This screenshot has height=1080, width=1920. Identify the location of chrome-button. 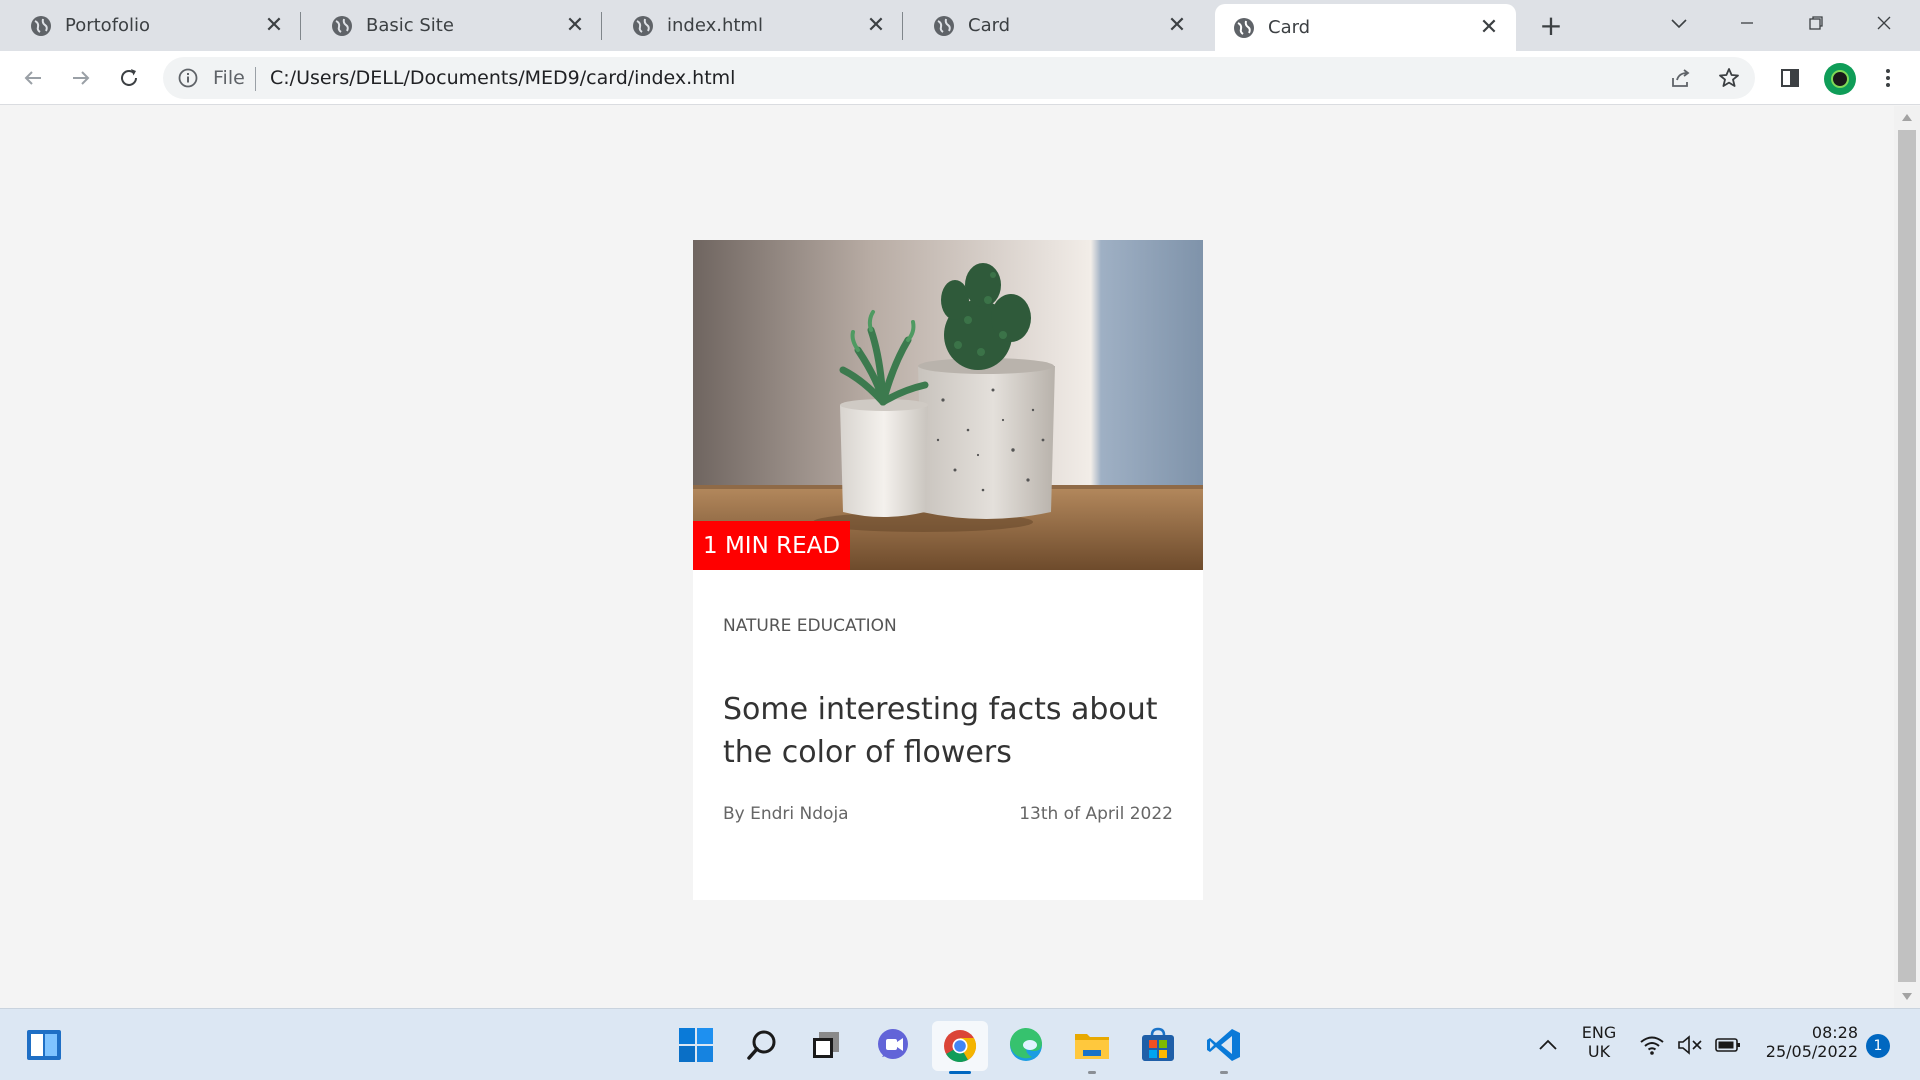
(960, 1046).